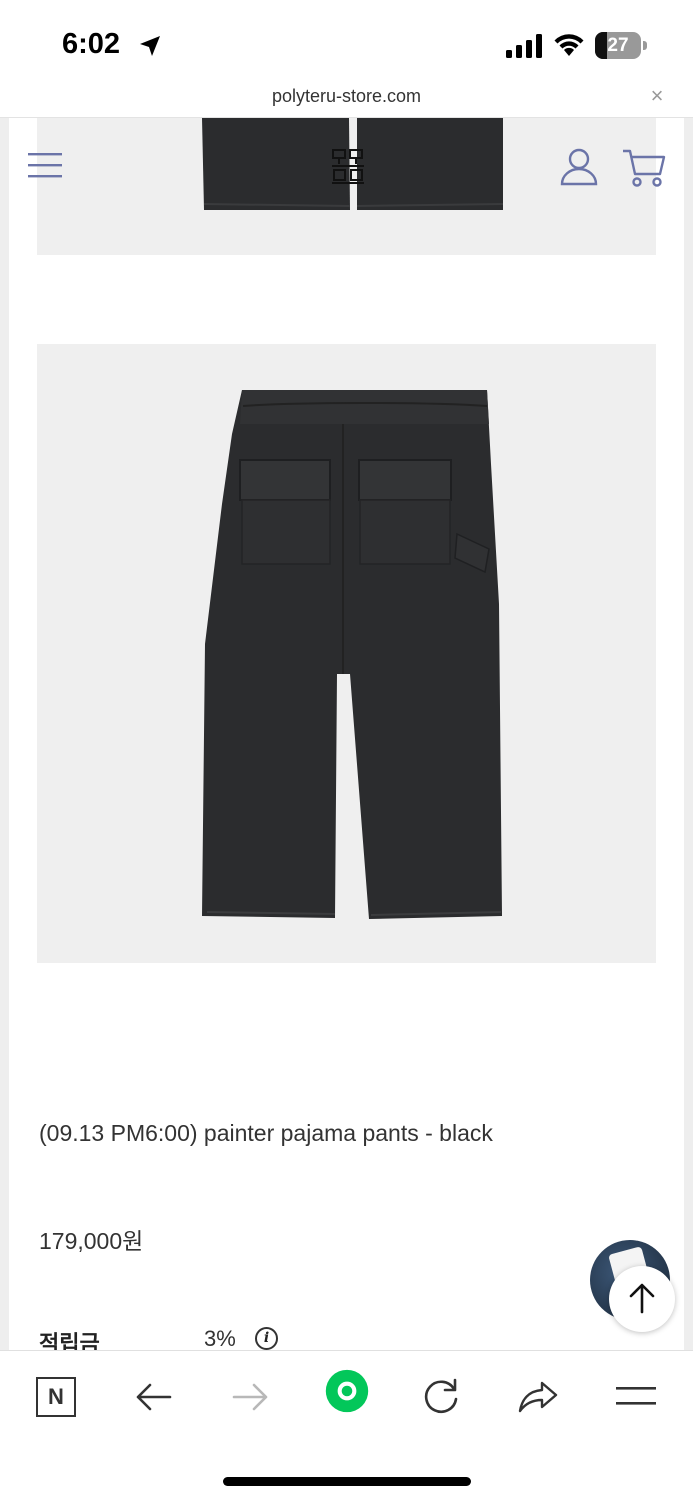 This screenshot has width=693, height=1500. Describe the element at coordinates (346, 96) in the screenshot. I see `url-text: polyteru-store.com` at that location.